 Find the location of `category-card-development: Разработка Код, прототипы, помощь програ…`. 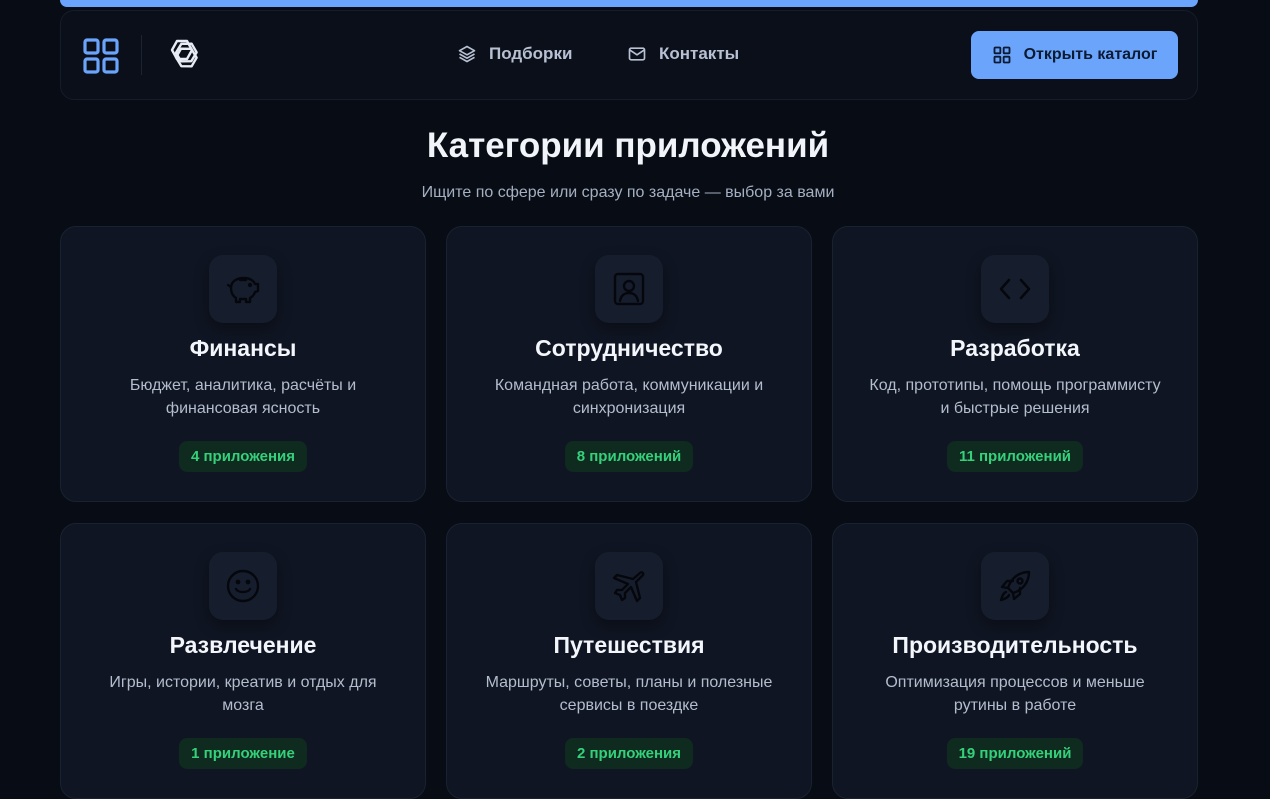

category-card-development: Разработка Код, прототипы, помощь програ… is located at coordinates (1015, 364).